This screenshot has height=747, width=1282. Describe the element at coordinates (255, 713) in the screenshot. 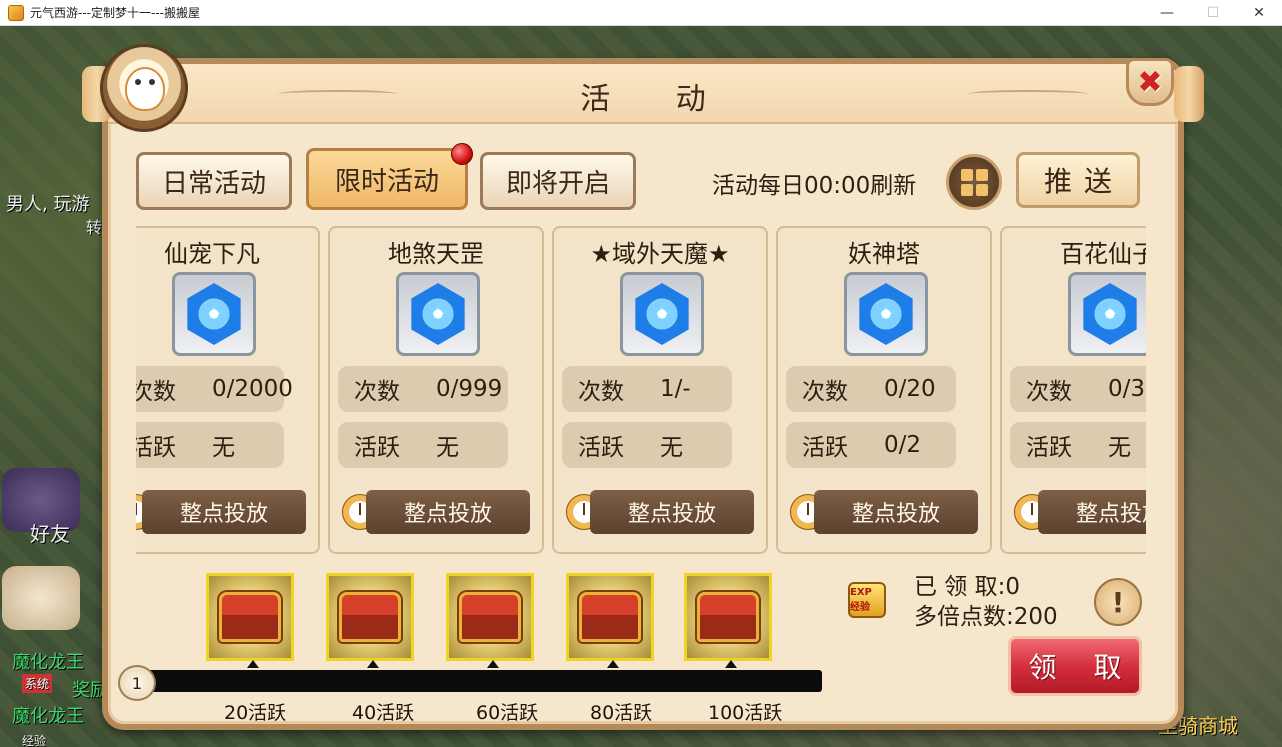

I see `milestone-label: 20活跃` at that location.